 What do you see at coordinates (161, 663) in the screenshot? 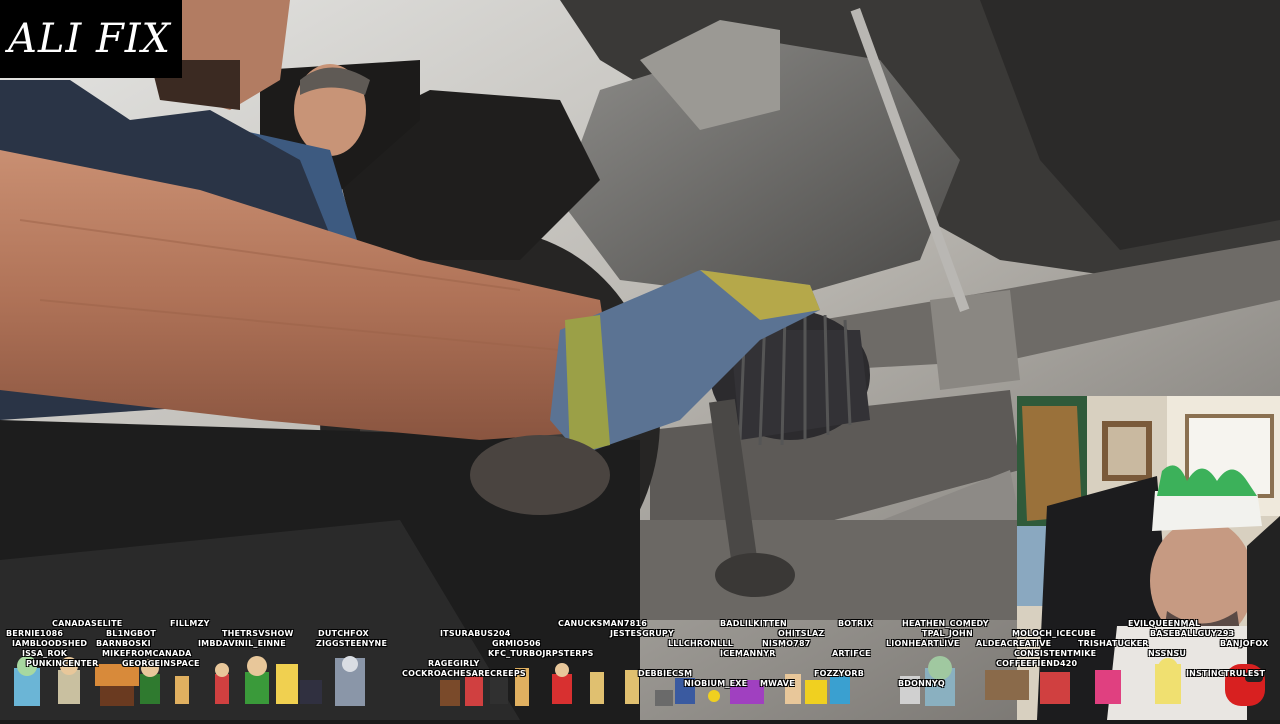
I see `chat-username: GEORGEINSPACE` at bounding box center [161, 663].